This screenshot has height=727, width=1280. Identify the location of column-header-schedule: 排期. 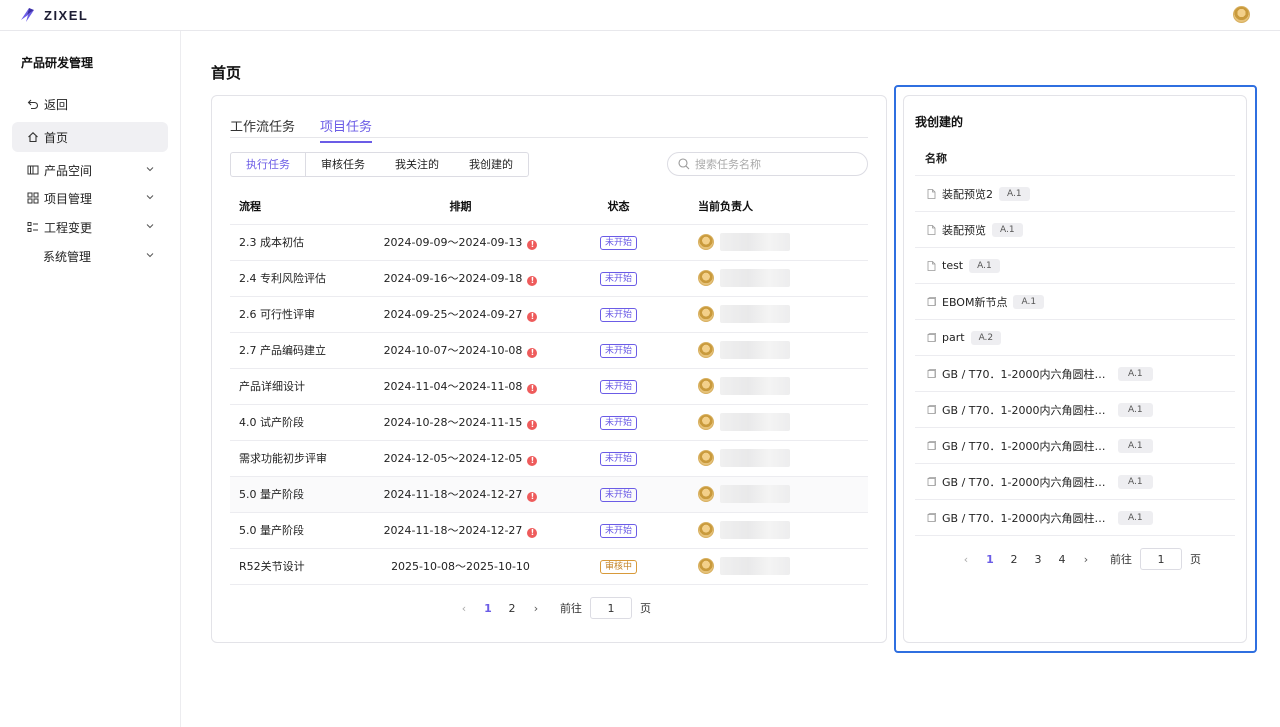
(460, 206).